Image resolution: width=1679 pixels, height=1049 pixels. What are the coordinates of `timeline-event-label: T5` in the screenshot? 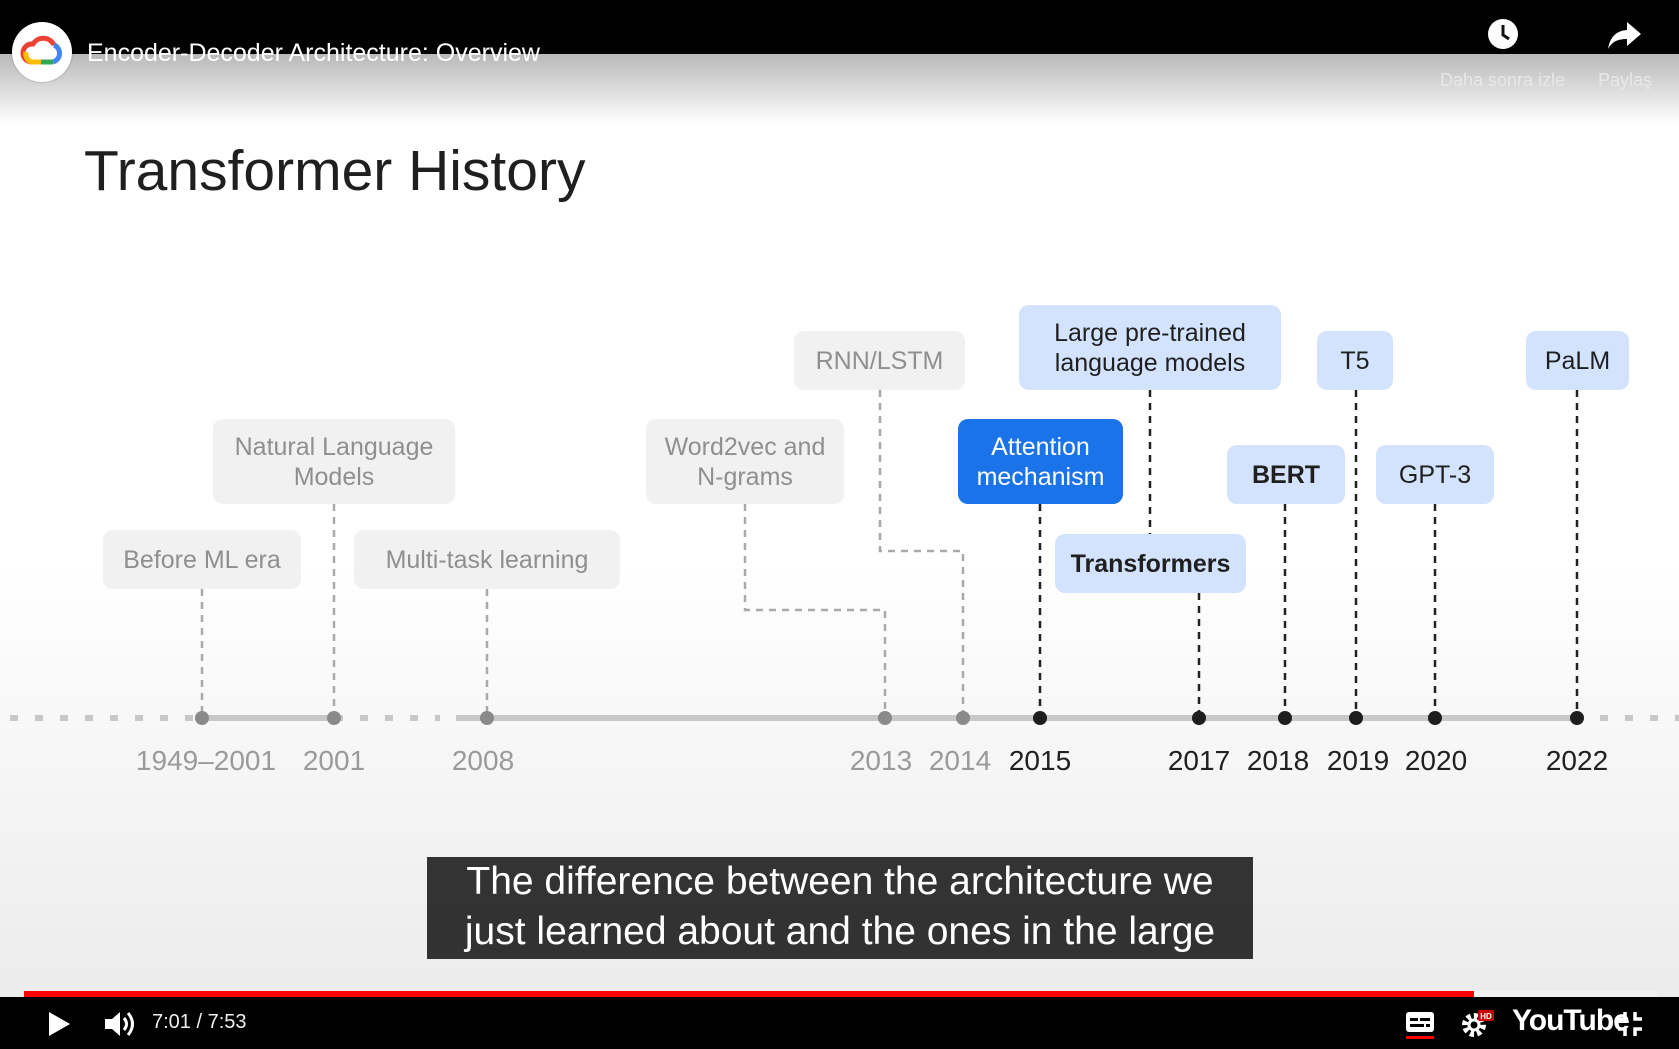 It's located at (1354, 361).